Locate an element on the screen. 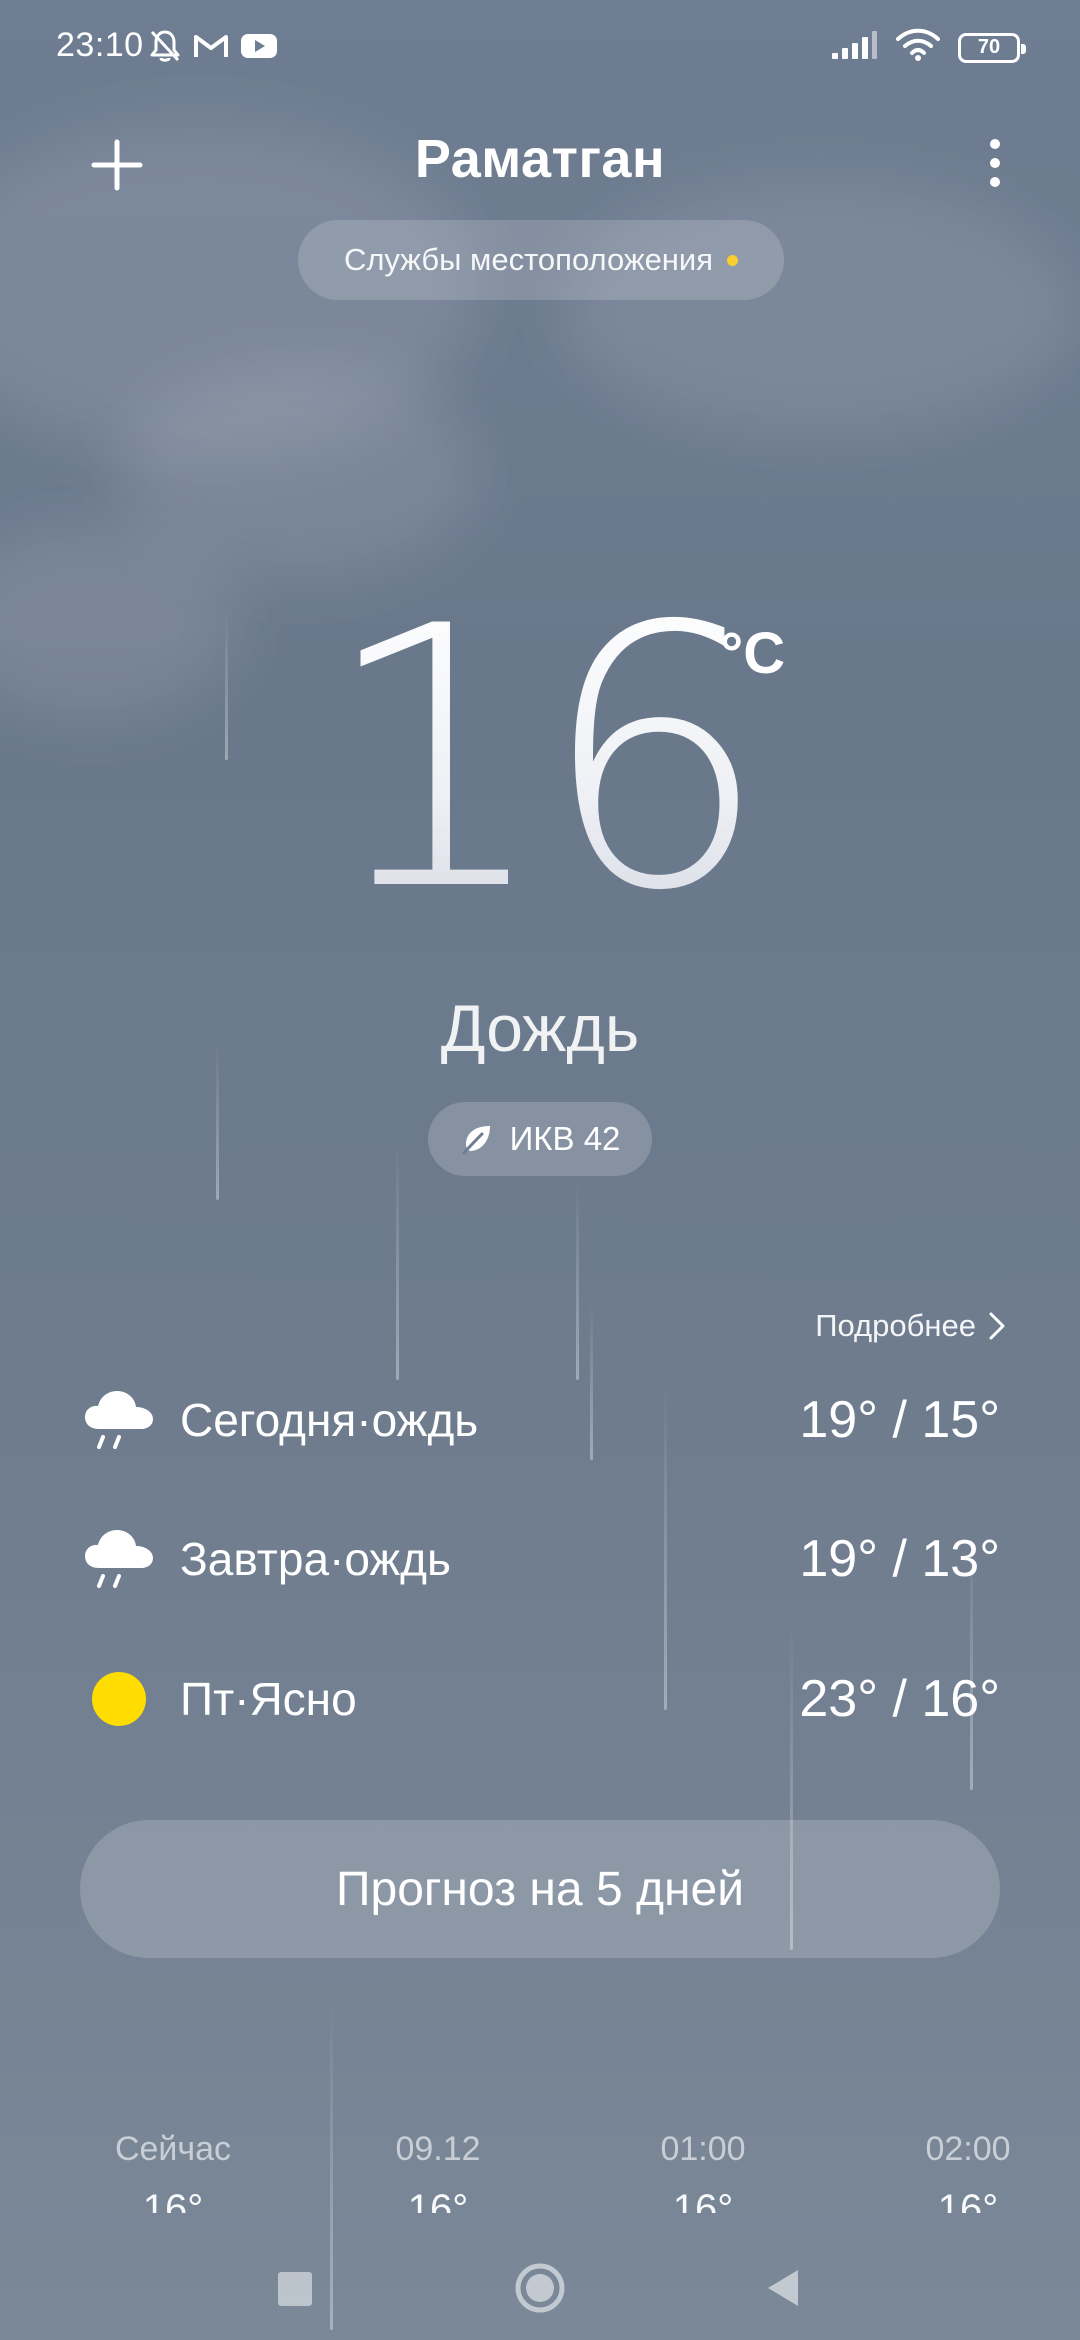 This screenshot has width=1080, height=2340. hourly-item: 02:00 16° is located at coordinates (968, 2171).